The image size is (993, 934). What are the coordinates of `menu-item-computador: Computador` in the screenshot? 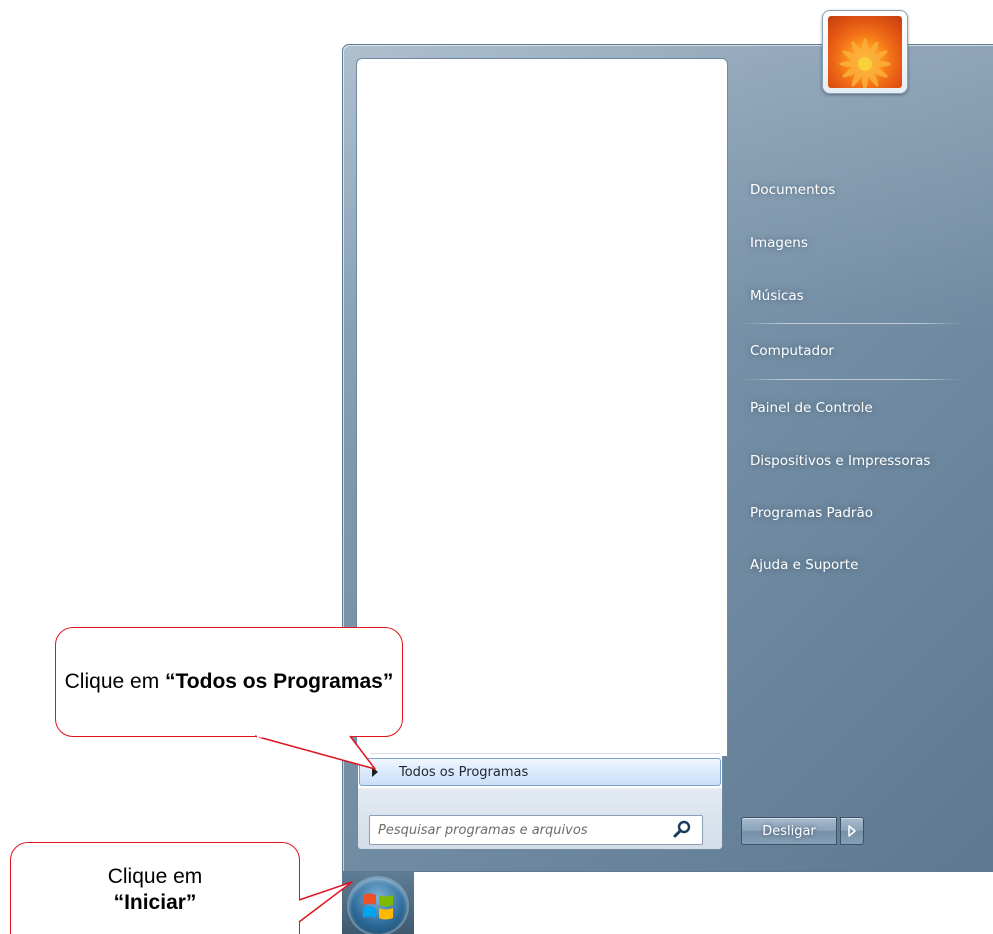 It's located at (792, 351).